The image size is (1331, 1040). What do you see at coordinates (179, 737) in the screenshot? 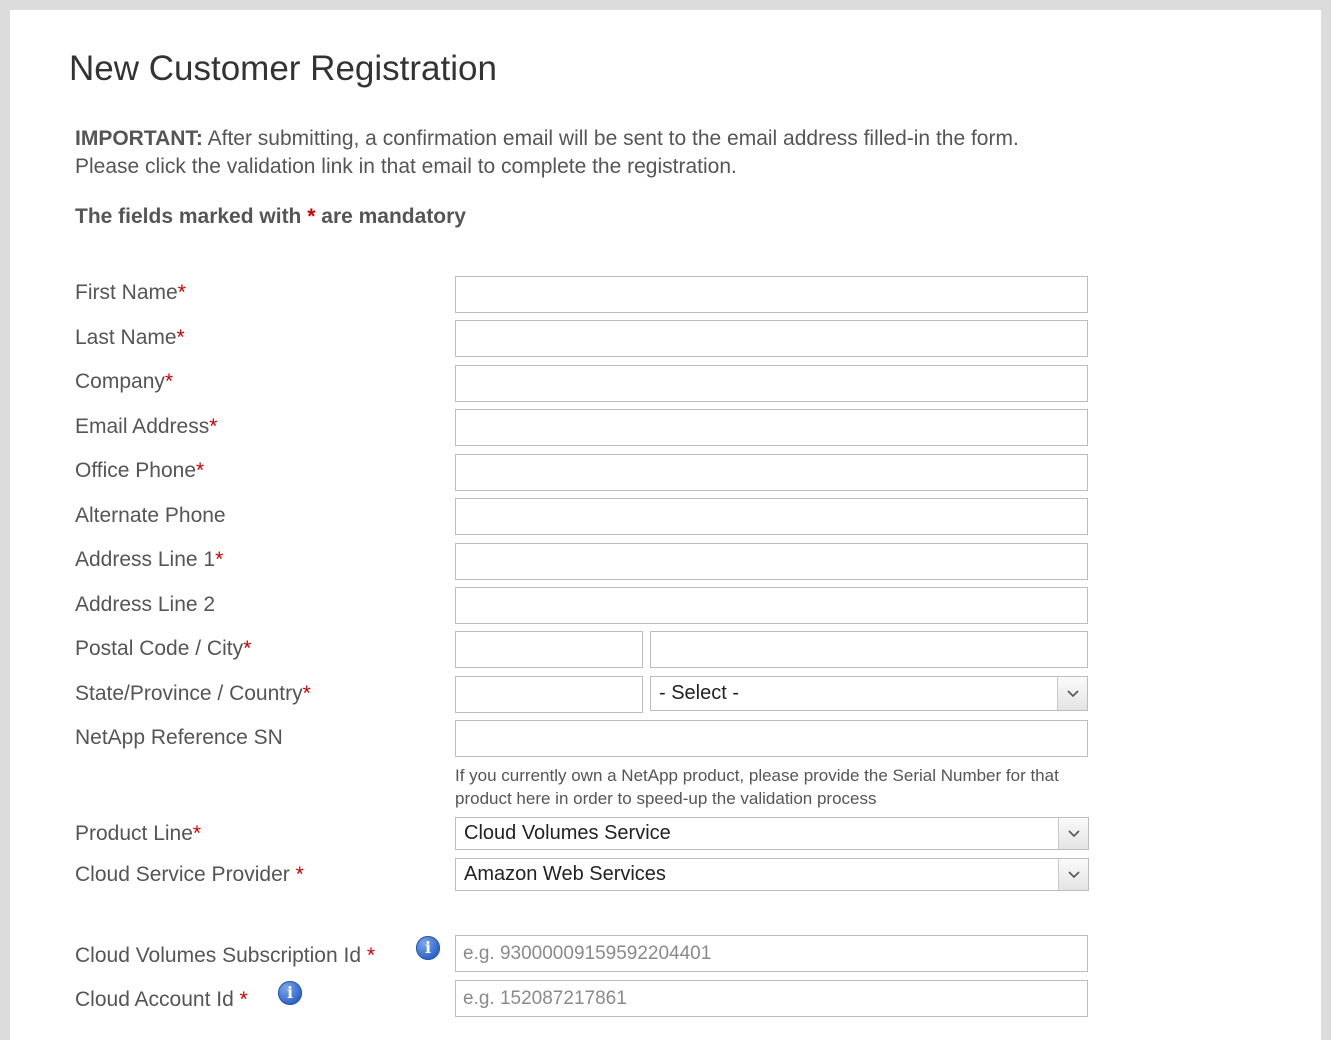
I see `netapp-sn-label: NetApp Reference SN` at bounding box center [179, 737].